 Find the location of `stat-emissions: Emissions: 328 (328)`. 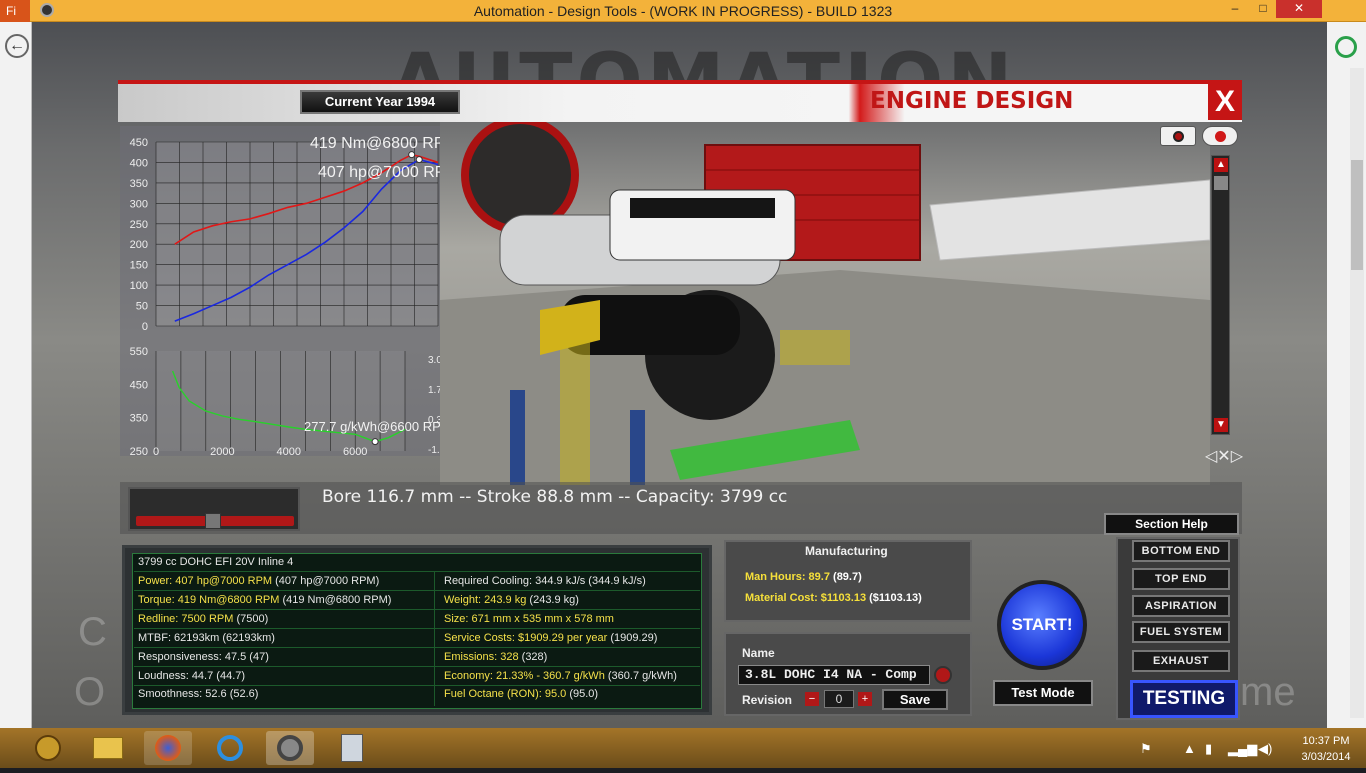

stat-emissions: Emissions: 328 (328) is located at coordinates (496, 657).